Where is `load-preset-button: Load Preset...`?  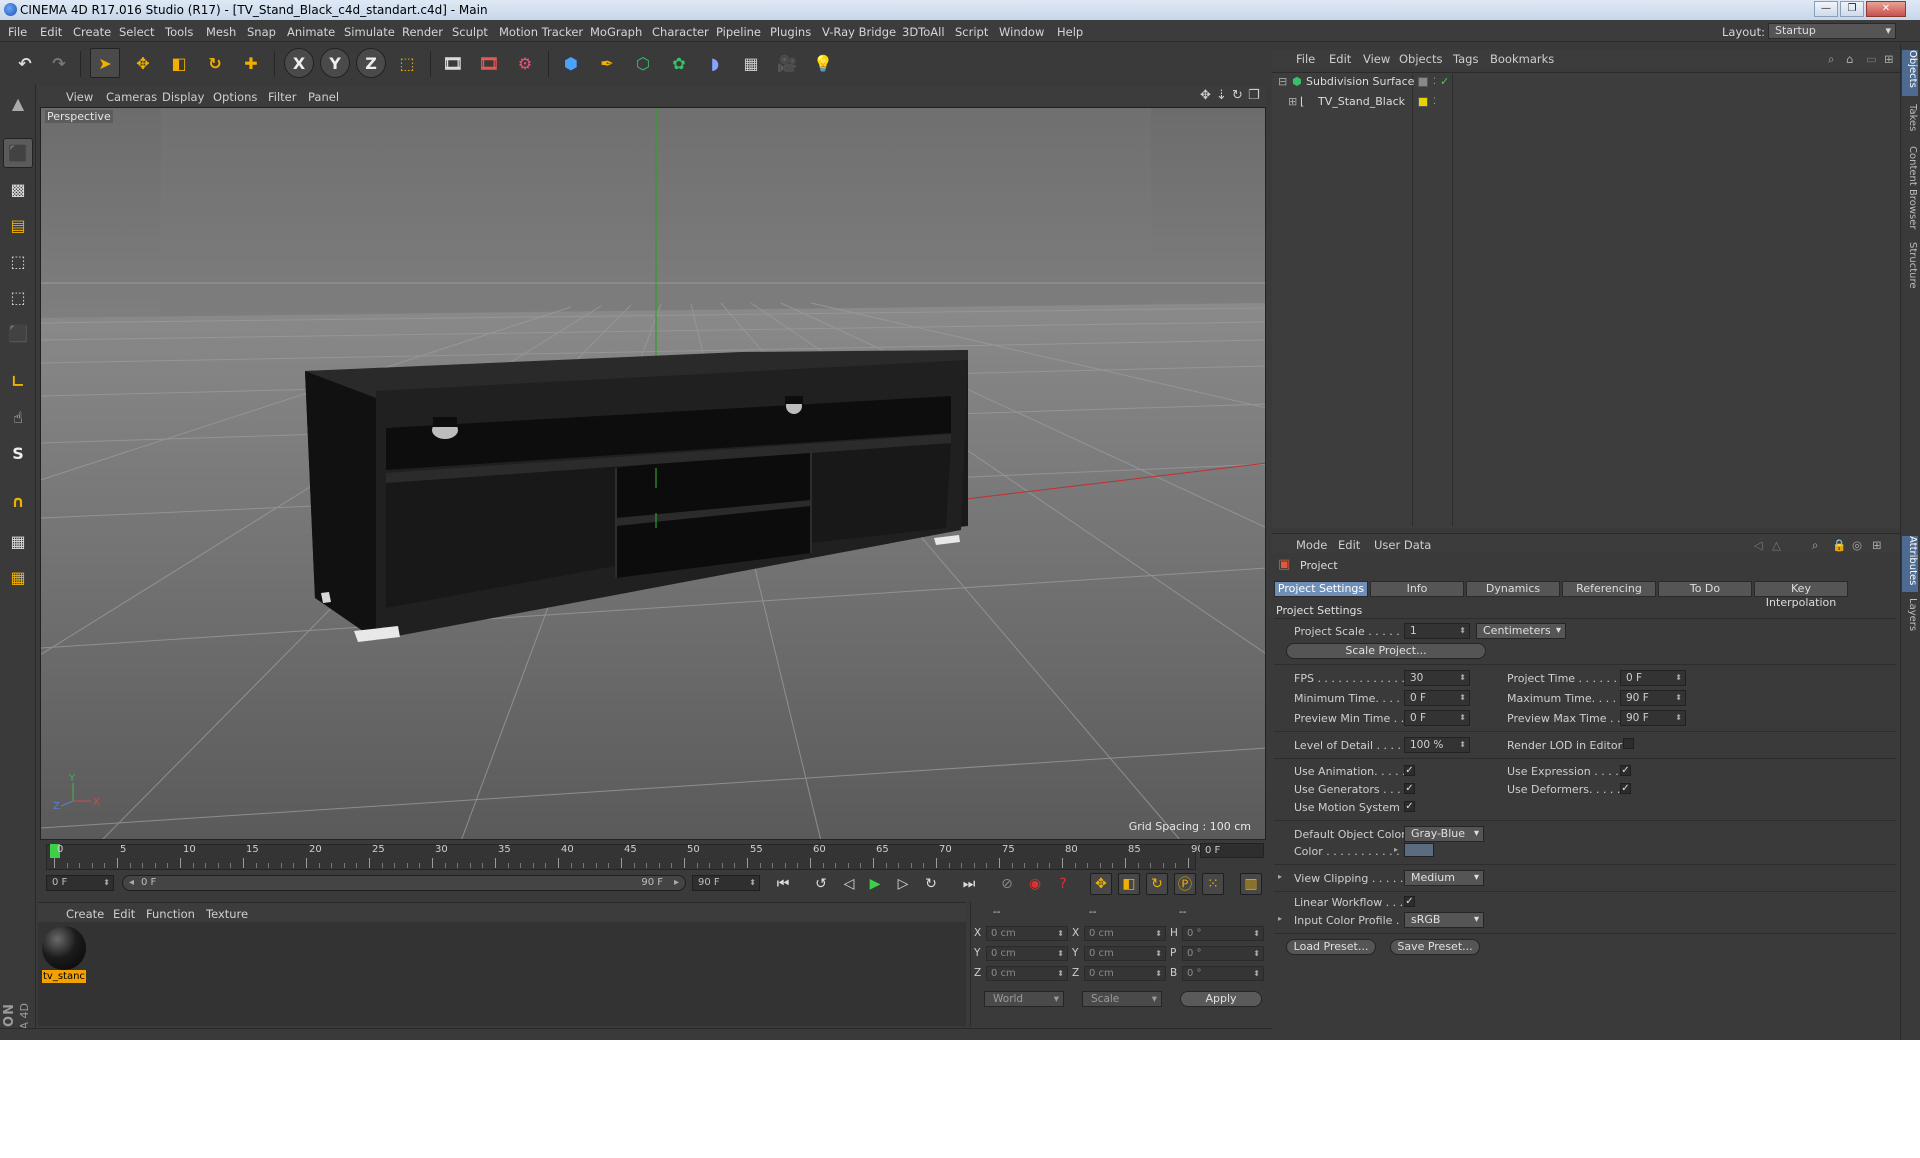 load-preset-button: Load Preset... is located at coordinates (1331, 947).